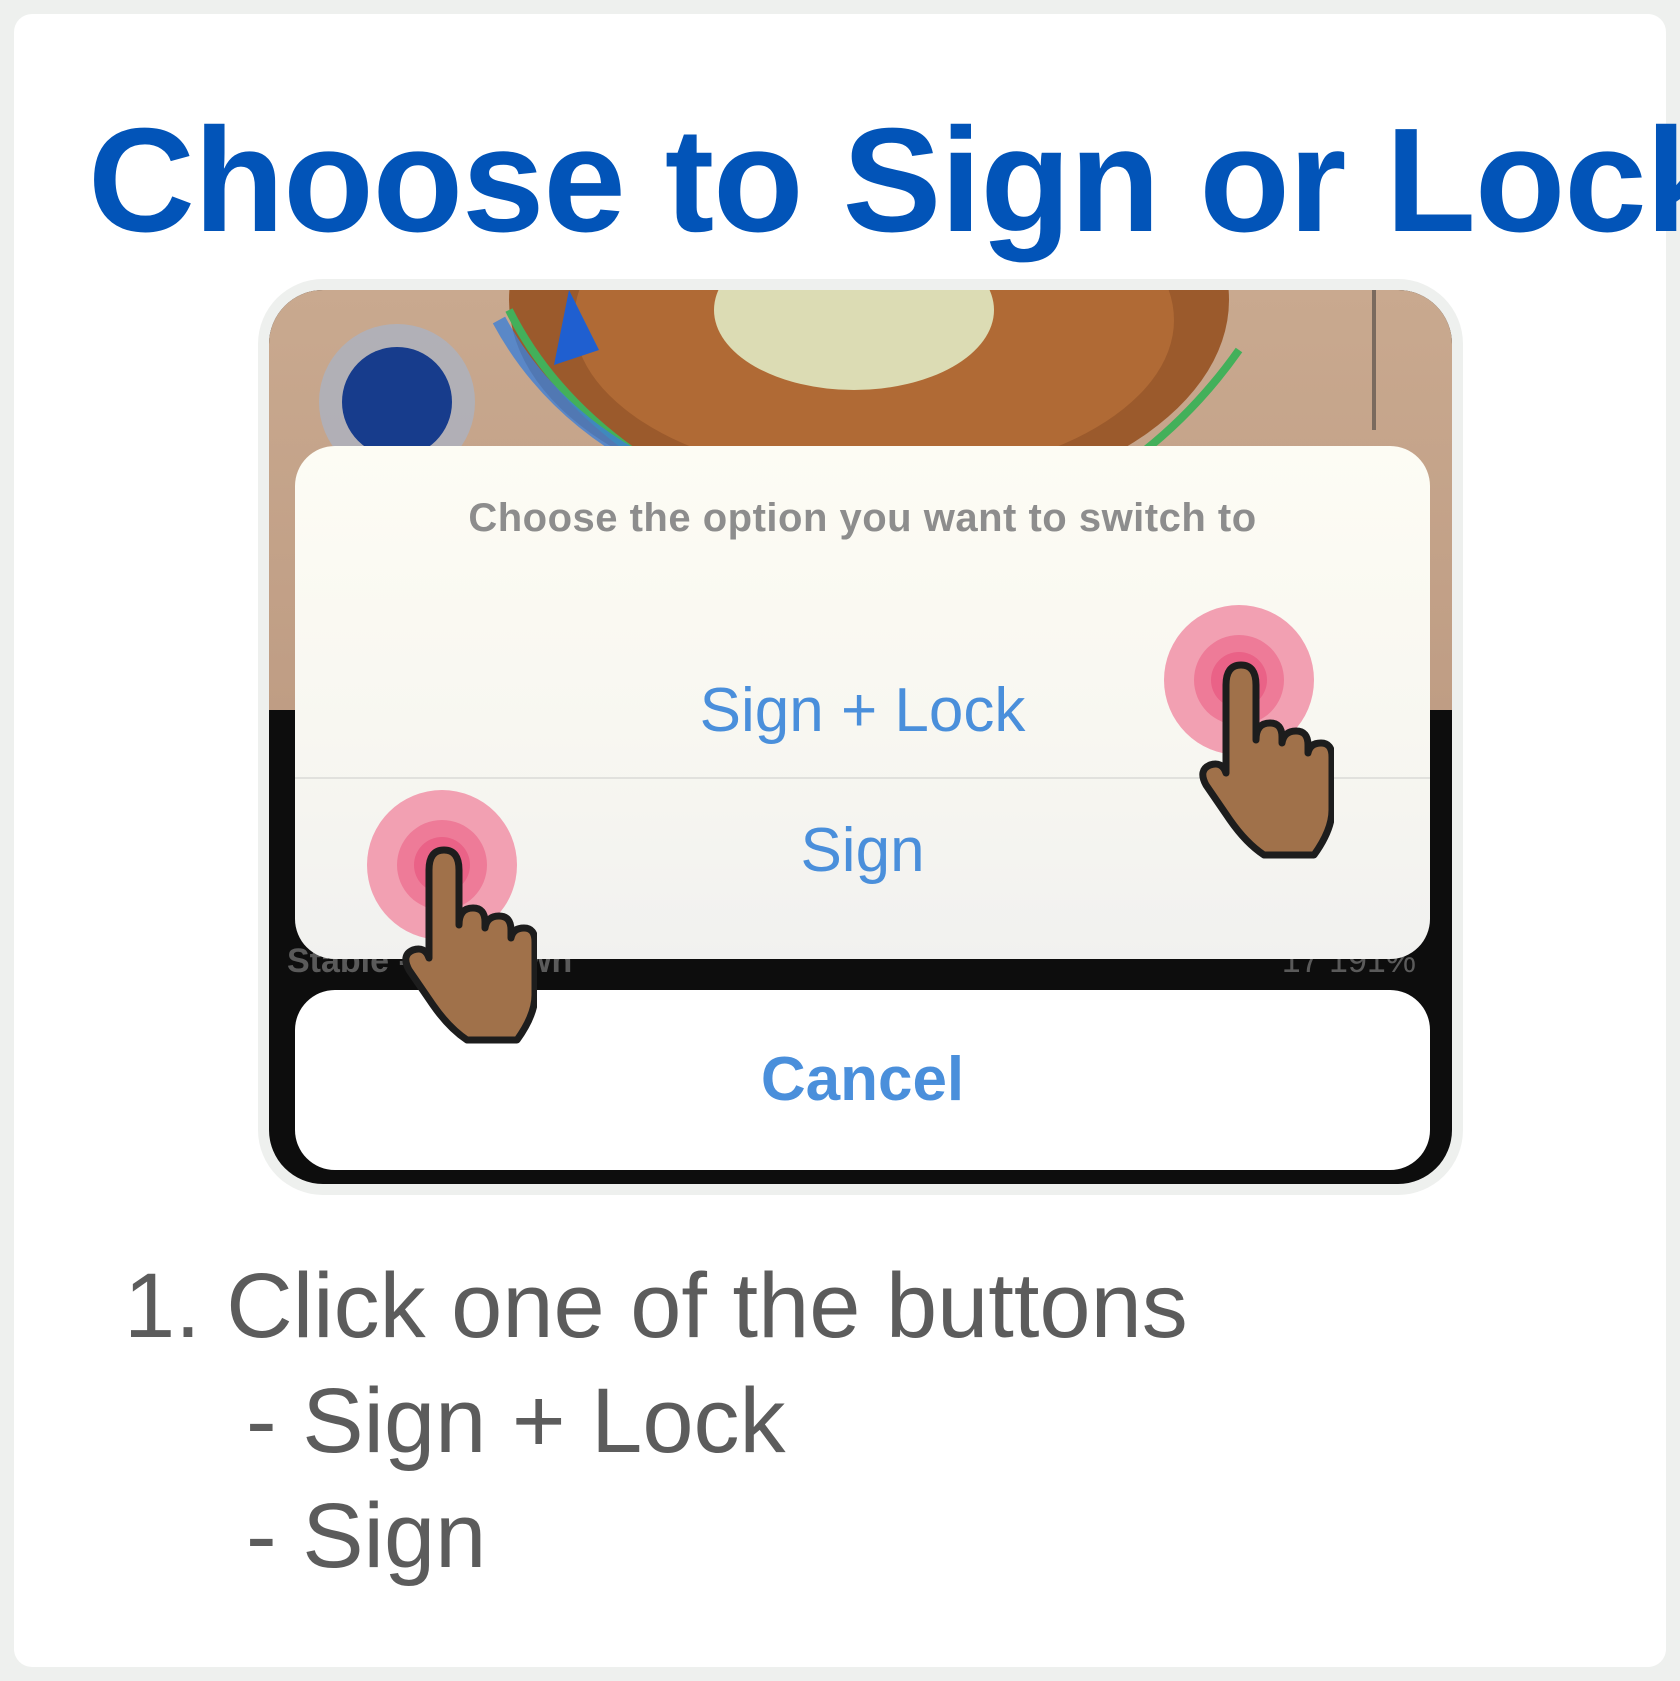 This screenshot has width=1680, height=1681. Describe the element at coordinates (516, 1421) in the screenshot. I see `instruction-choice-sign-lock: - Sign + Lock` at that location.